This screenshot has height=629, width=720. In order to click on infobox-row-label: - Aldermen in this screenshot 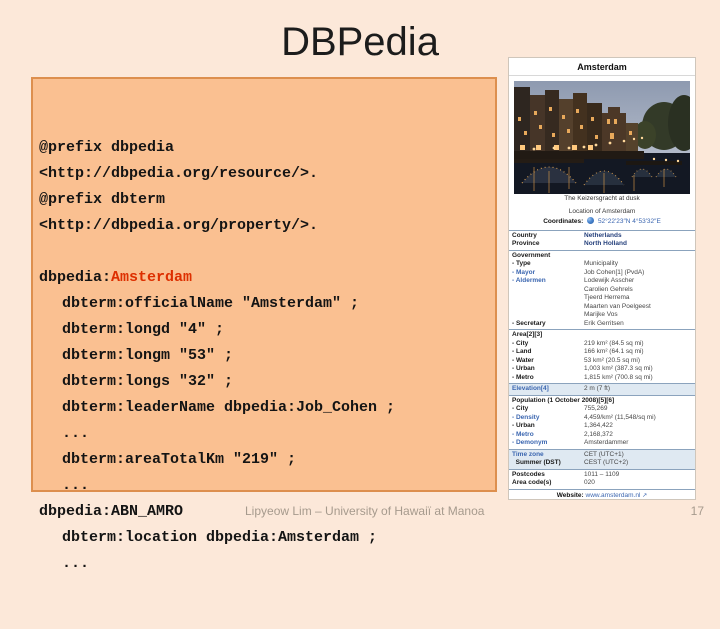, I will do `click(548, 298)`.